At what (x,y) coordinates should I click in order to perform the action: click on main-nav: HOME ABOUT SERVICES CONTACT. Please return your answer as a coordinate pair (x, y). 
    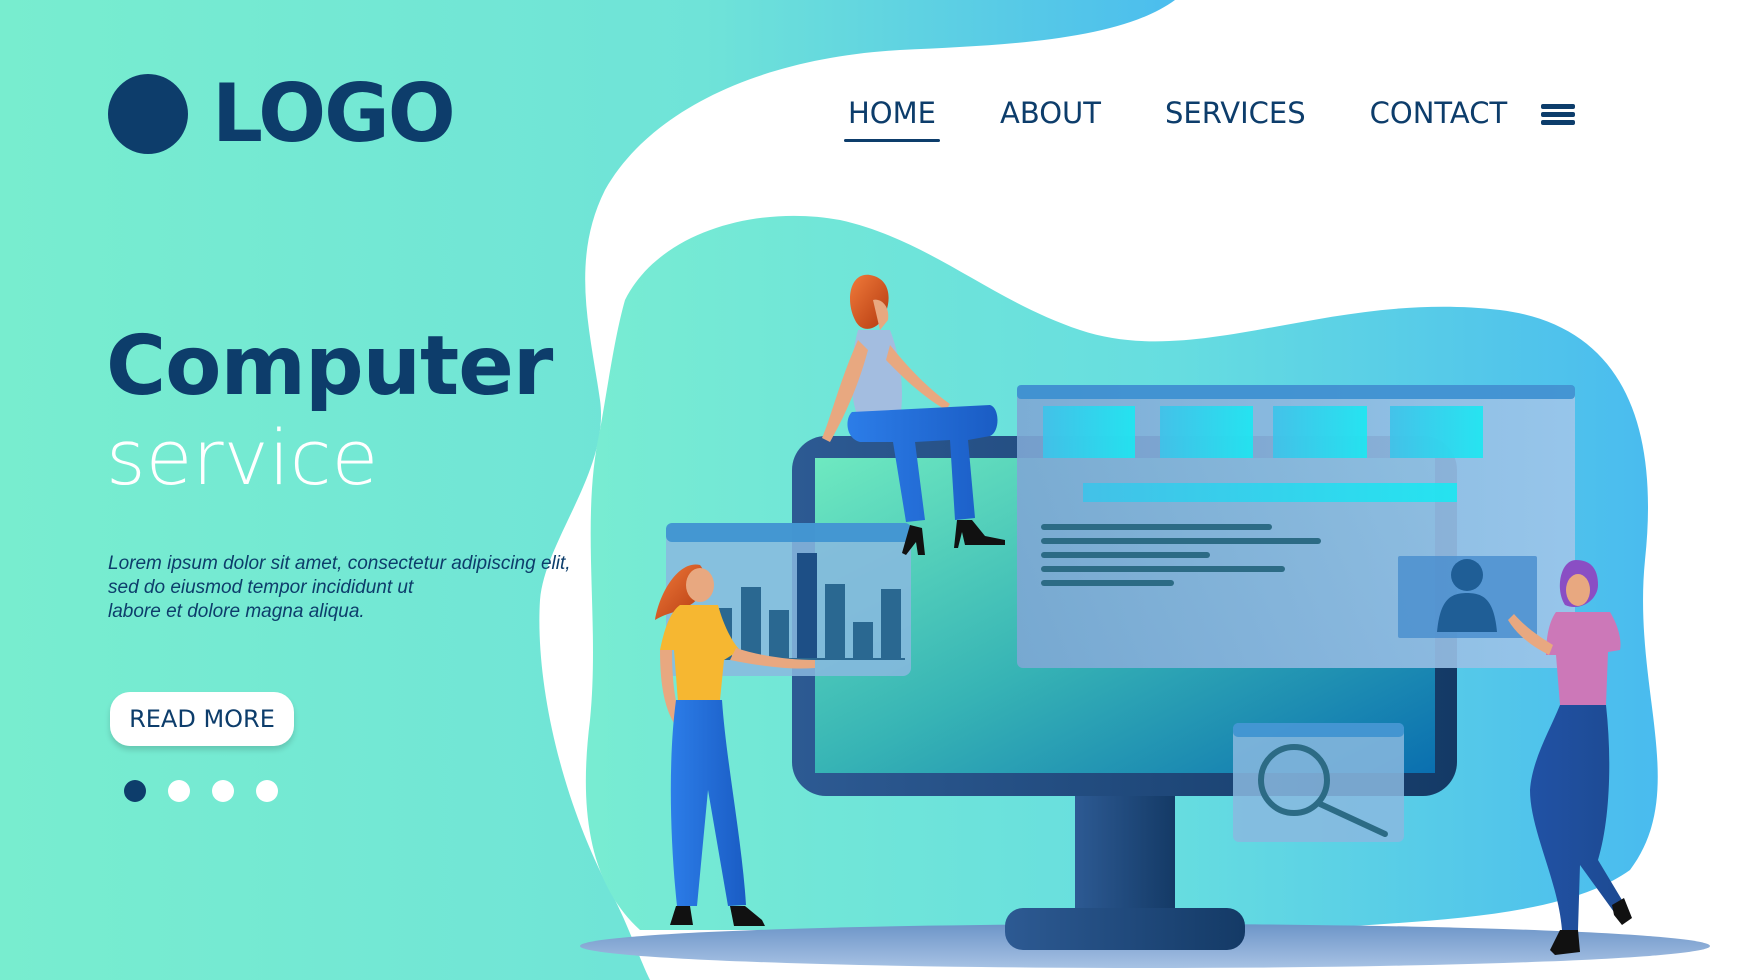
    Looking at the image, I should click on (1210, 119).